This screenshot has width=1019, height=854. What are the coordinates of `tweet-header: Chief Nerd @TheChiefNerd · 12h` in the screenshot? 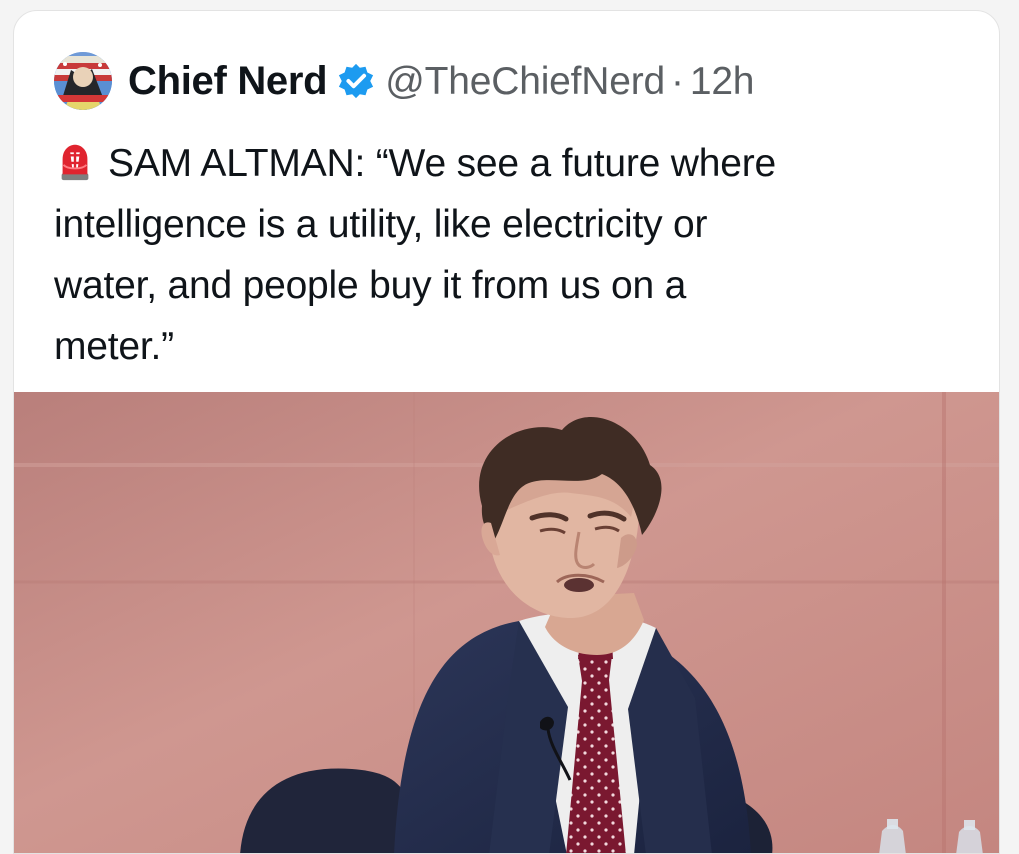 It's located at (404, 81).